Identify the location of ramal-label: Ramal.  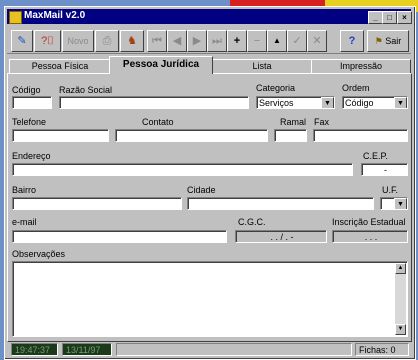
(293, 122).